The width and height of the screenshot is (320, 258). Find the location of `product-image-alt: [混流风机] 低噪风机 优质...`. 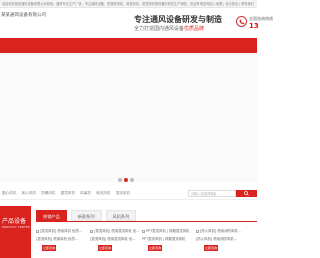

product-image-alt: [混流风机] 低噪风机 优质... is located at coordinates (59, 230).